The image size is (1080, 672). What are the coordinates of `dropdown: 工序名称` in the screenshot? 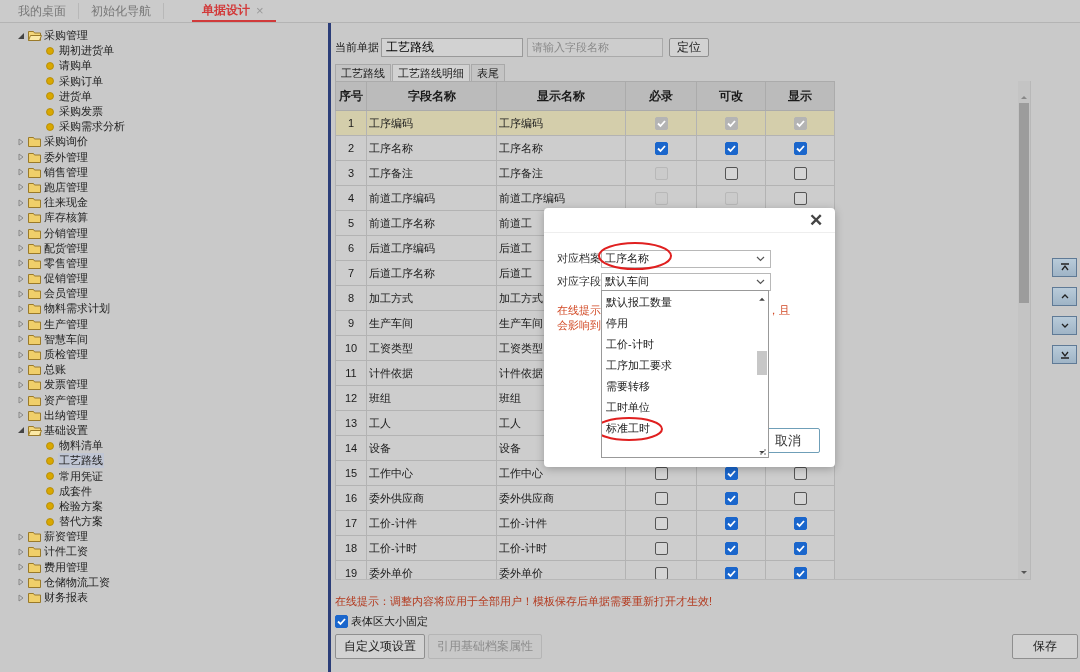 It's located at (686, 258).